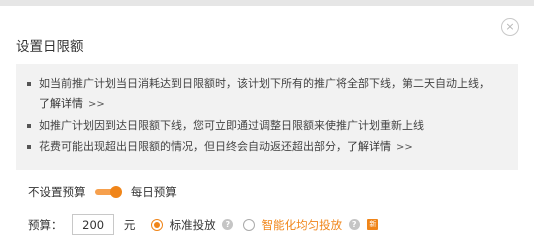  Describe the element at coordinates (156, 224) in the screenshot. I see `standard-delivery-radio` at that location.